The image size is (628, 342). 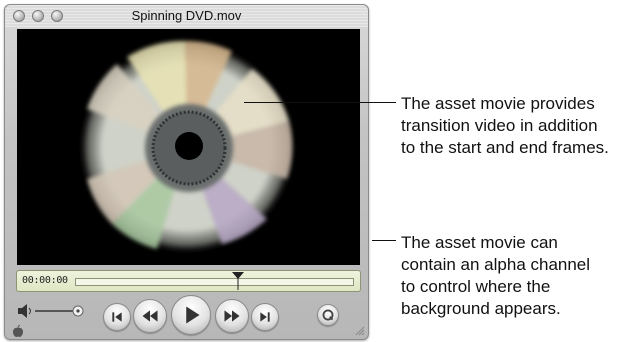 I want to click on quicktime-logo, so click(x=328, y=315).